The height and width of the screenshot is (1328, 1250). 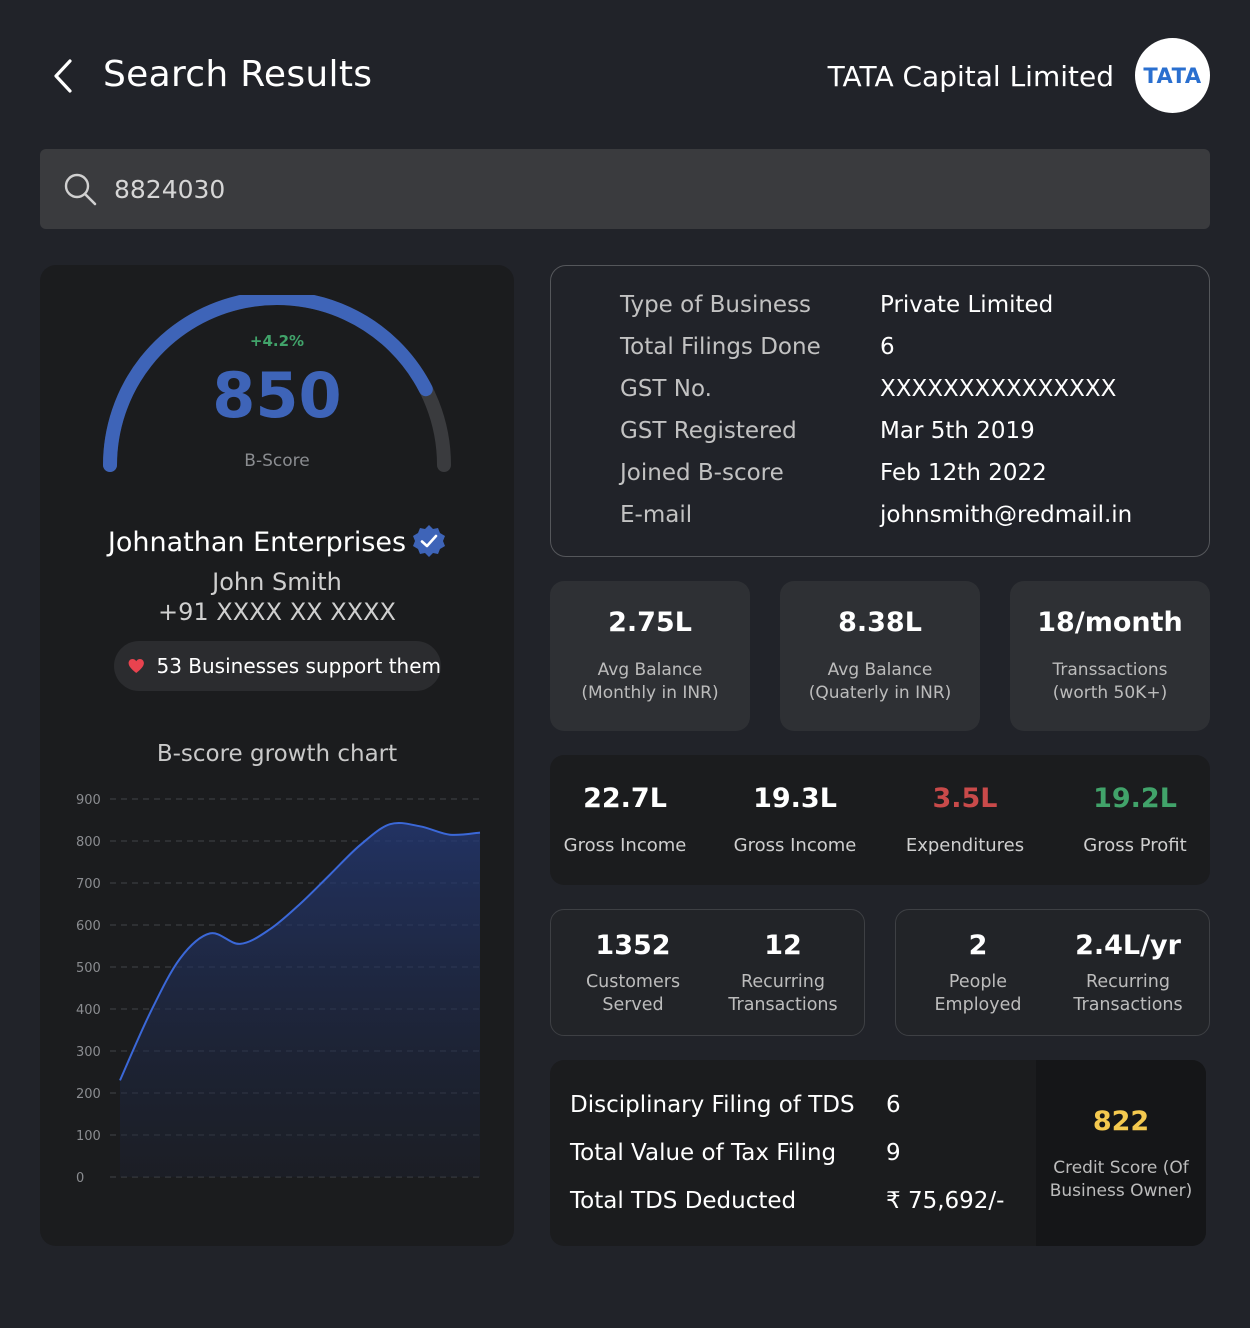 What do you see at coordinates (650, 656) in the screenshot?
I see `stat-avg-balance-monthly: 2.75L Avg Balance (Monthly in INR)` at bounding box center [650, 656].